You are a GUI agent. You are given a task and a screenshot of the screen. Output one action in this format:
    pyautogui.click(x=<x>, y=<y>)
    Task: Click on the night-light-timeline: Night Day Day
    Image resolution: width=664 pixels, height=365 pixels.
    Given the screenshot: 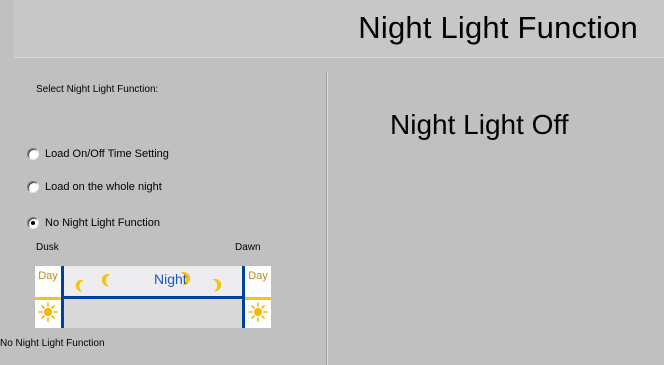 What is the action you would take?
    pyautogui.click(x=153, y=297)
    